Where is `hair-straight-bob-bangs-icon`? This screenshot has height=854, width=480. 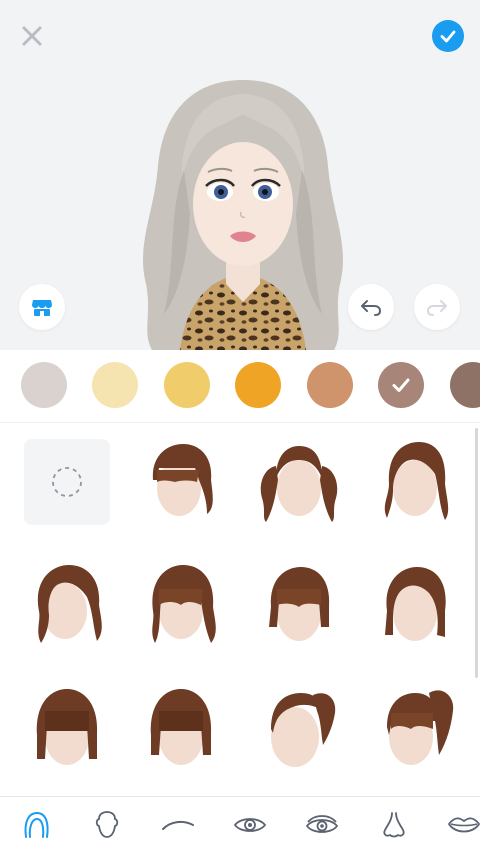 hair-straight-bob-bangs-icon is located at coordinates (299, 604).